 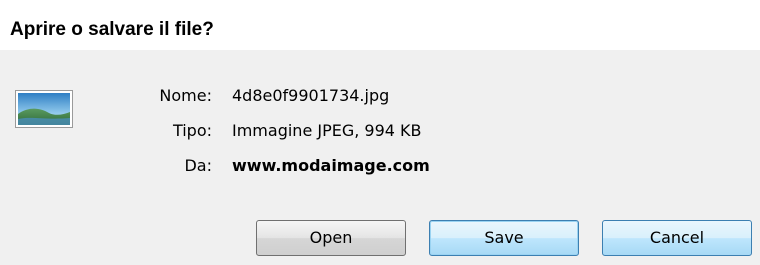 I want to click on file-name-value: 4d8e0f9901734.jpg, so click(x=311, y=95).